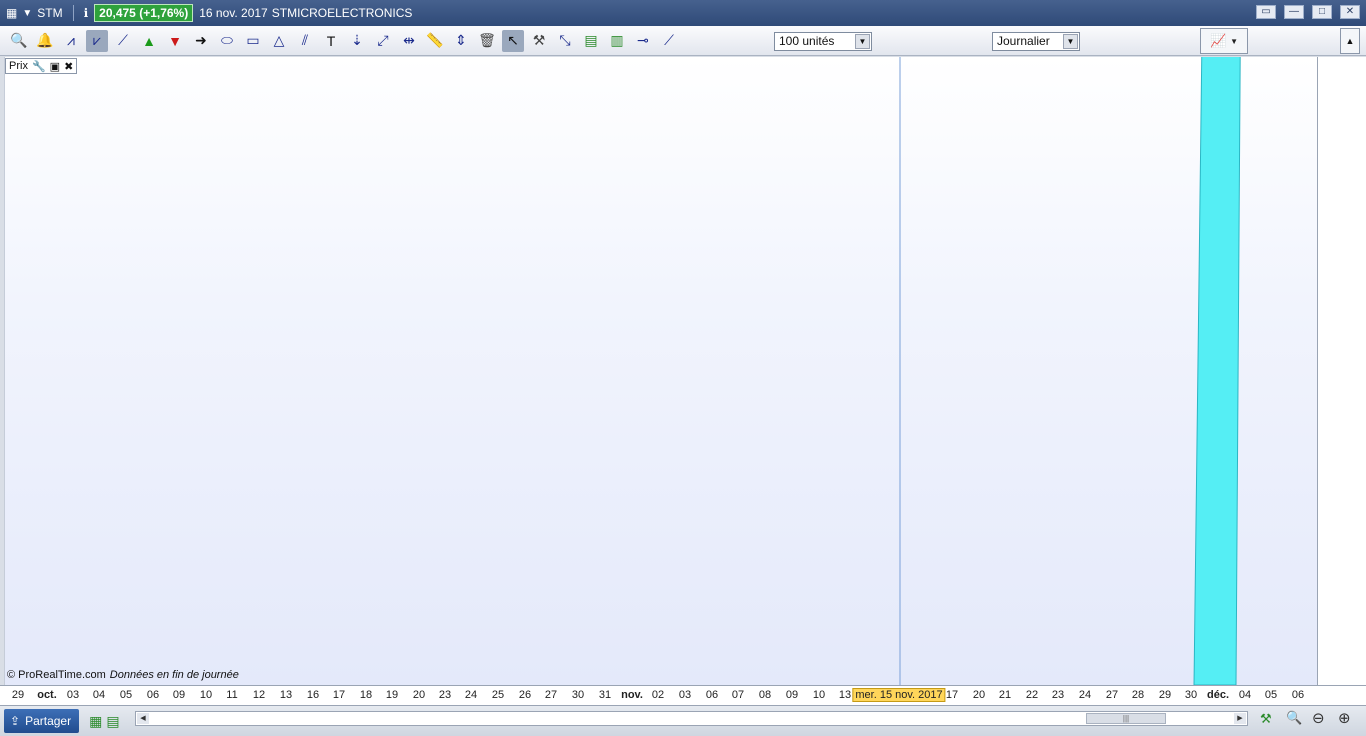 The height and width of the screenshot is (736, 1366). What do you see at coordinates (1240, 718) in the screenshot?
I see `scroll-right-icon: ▶` at bounding box center [1240, 718].